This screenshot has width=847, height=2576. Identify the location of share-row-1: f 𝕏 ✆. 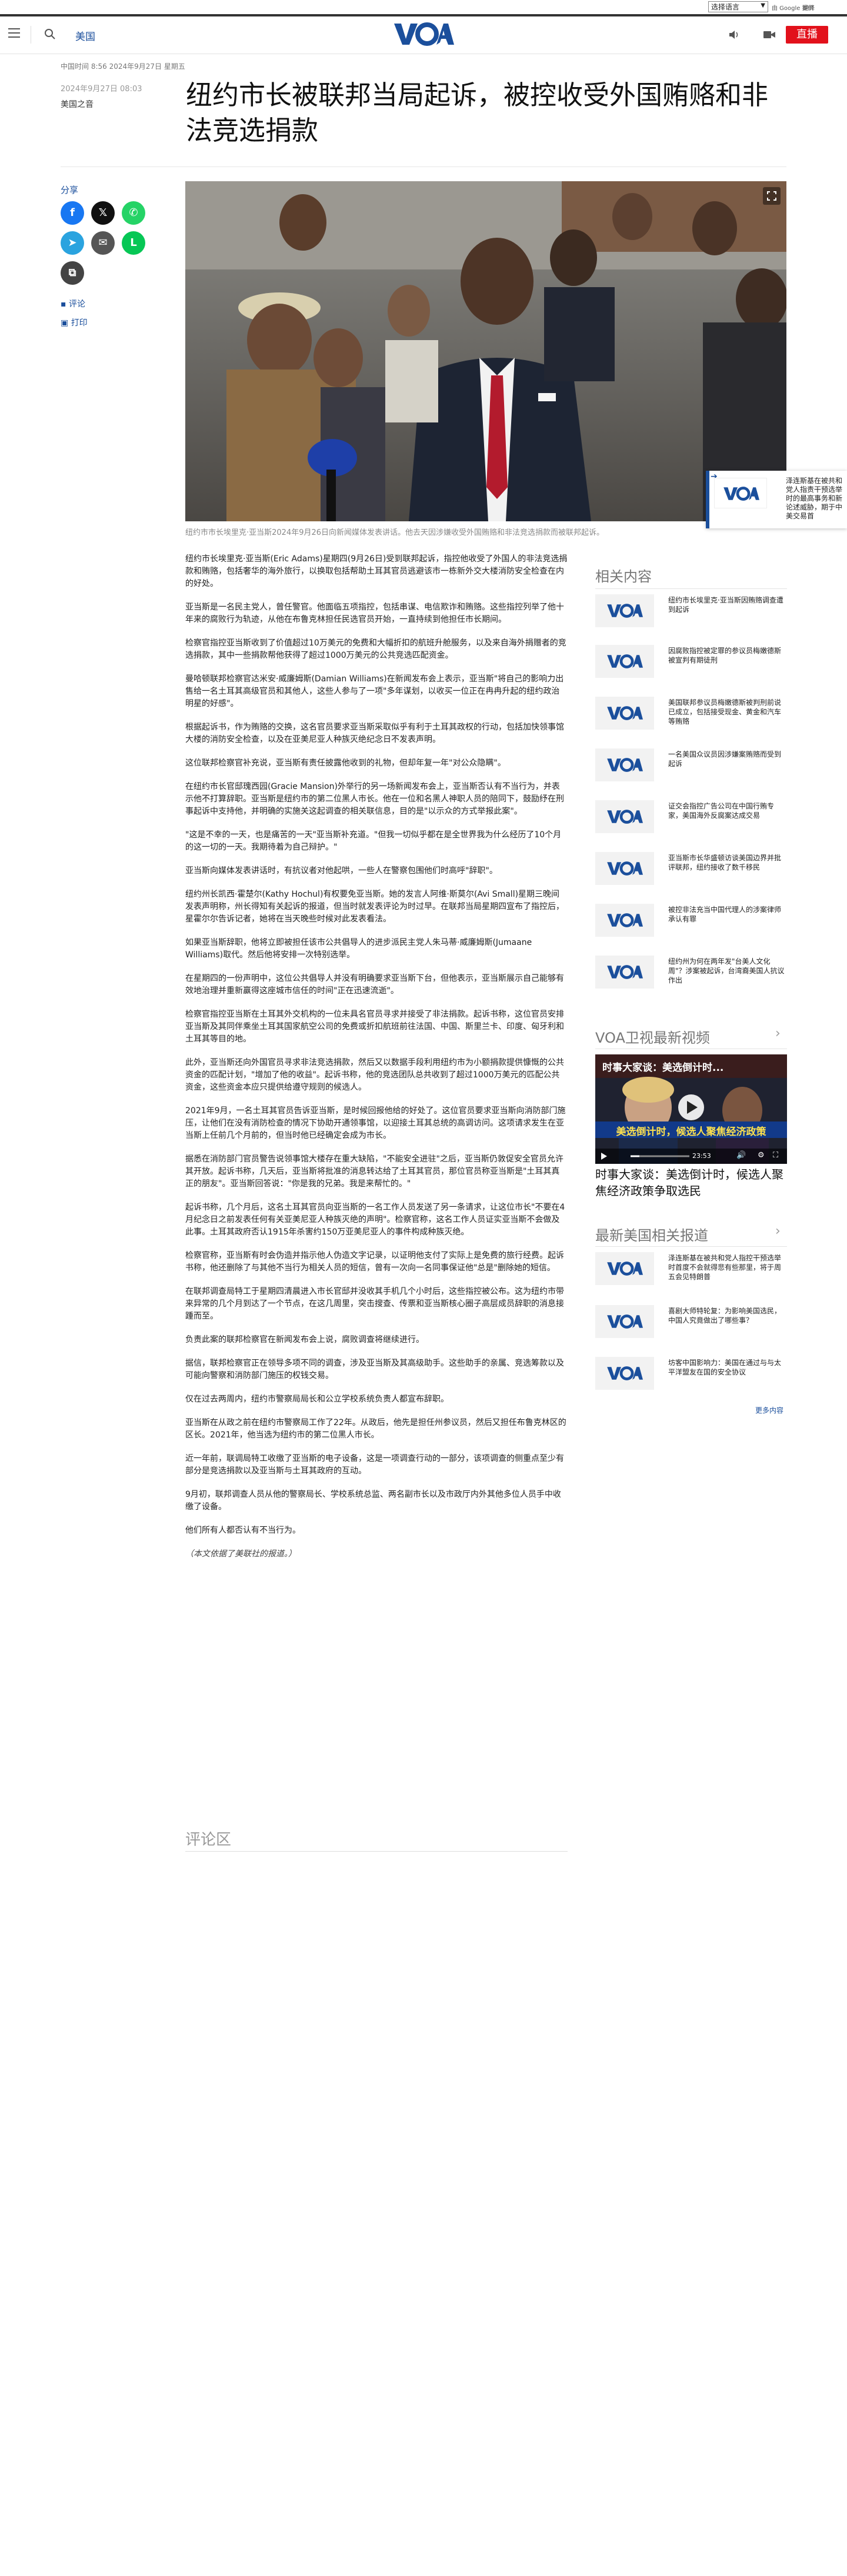
(113, 214).